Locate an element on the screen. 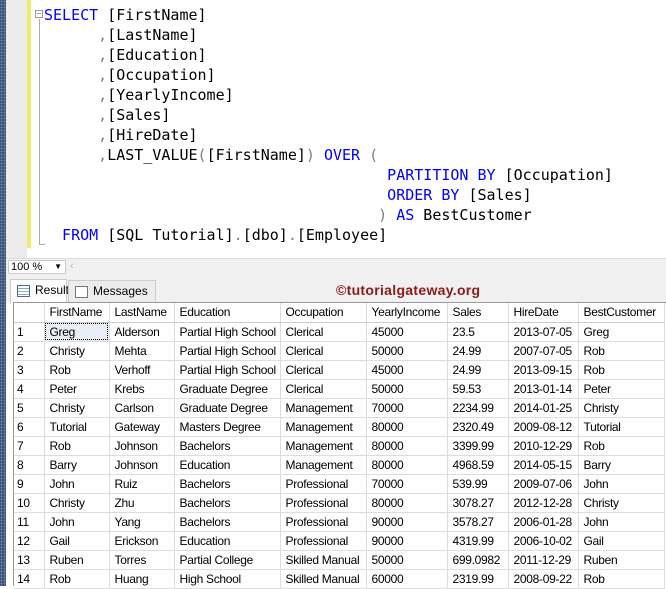 The height and width of the screenshot is (589, 666). table-cell: Erickson is located at coordinates (142, 541).